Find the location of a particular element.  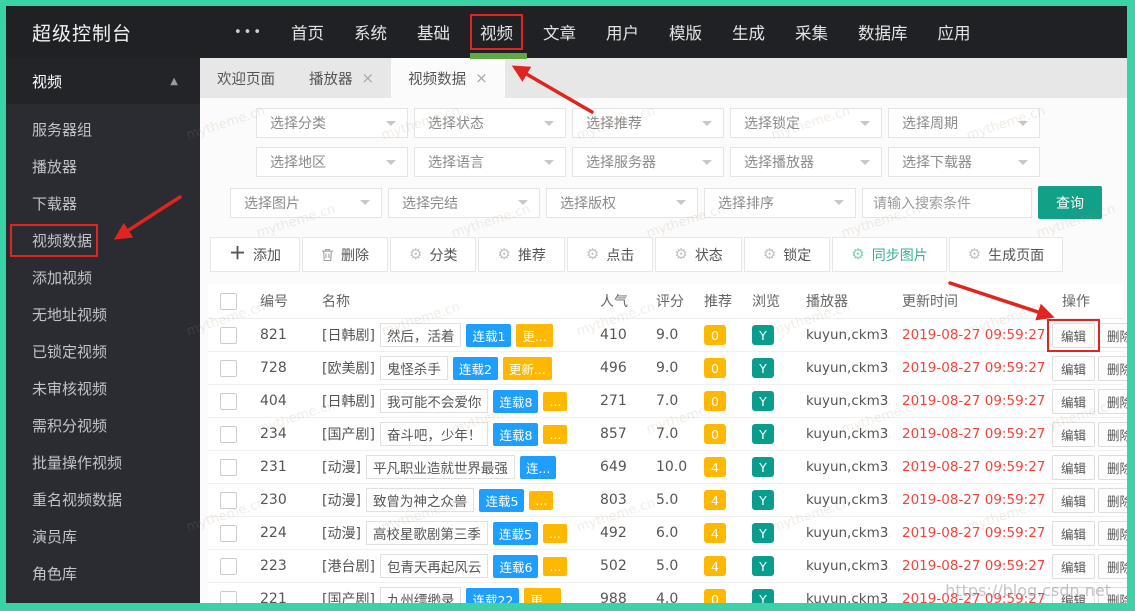

sidebar-item: 需积分视频 is located at coordinates (103, 426).